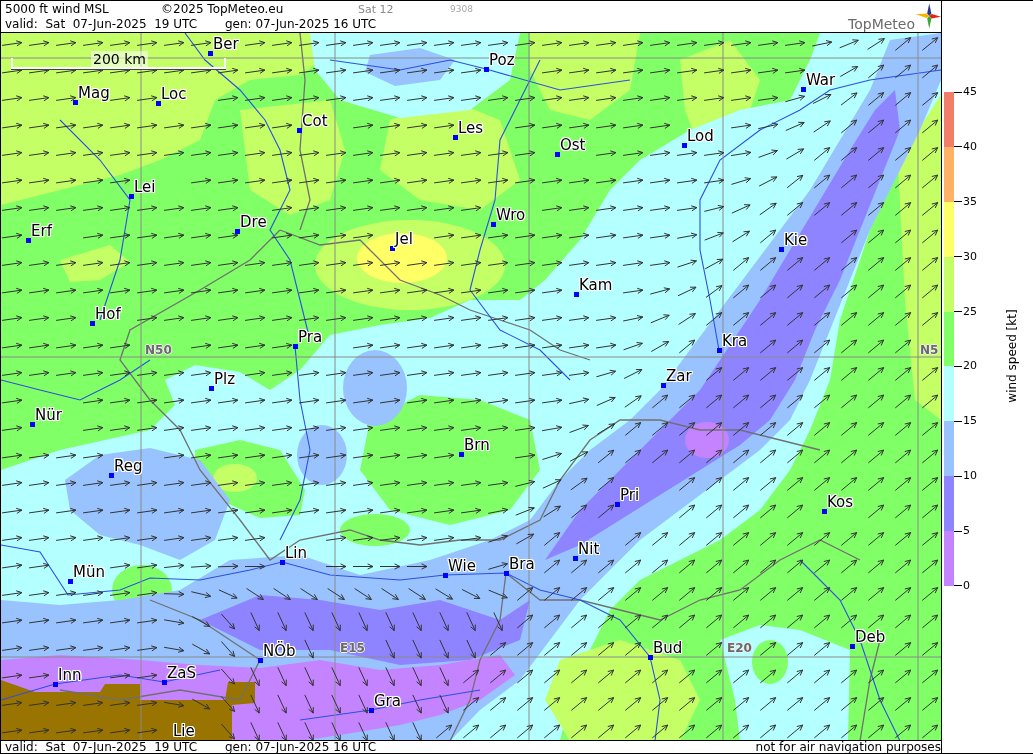  Describe the element at coordinates (108, 314) in the screenshot. I see `city-label: Hof` at that location.